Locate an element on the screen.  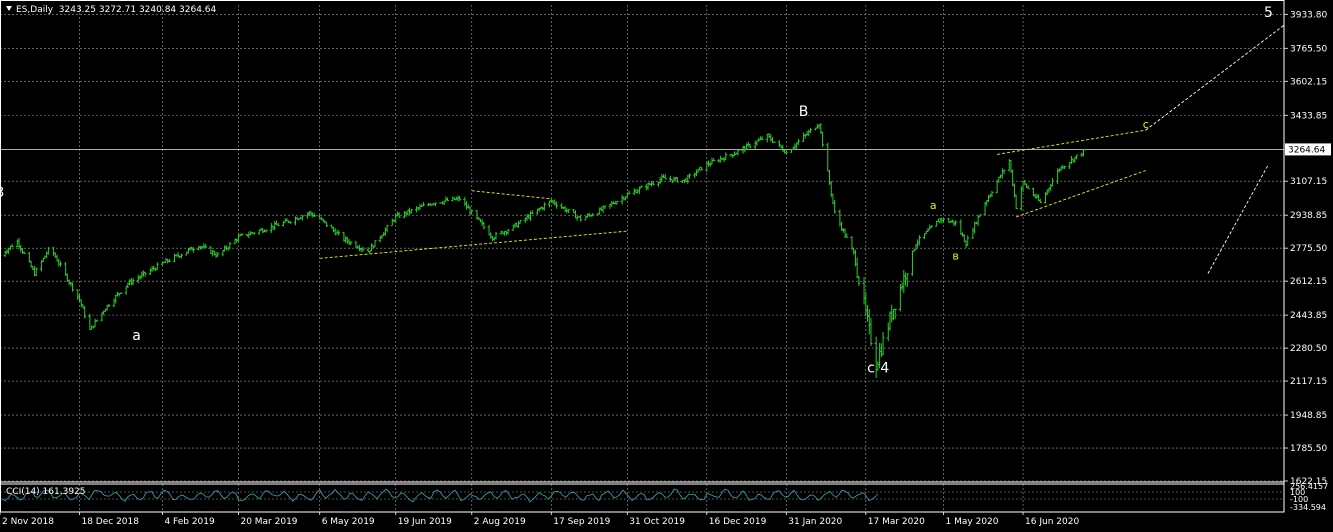
x-tick-label: 4 Feb 2019 is located at coordinates (189, 522).